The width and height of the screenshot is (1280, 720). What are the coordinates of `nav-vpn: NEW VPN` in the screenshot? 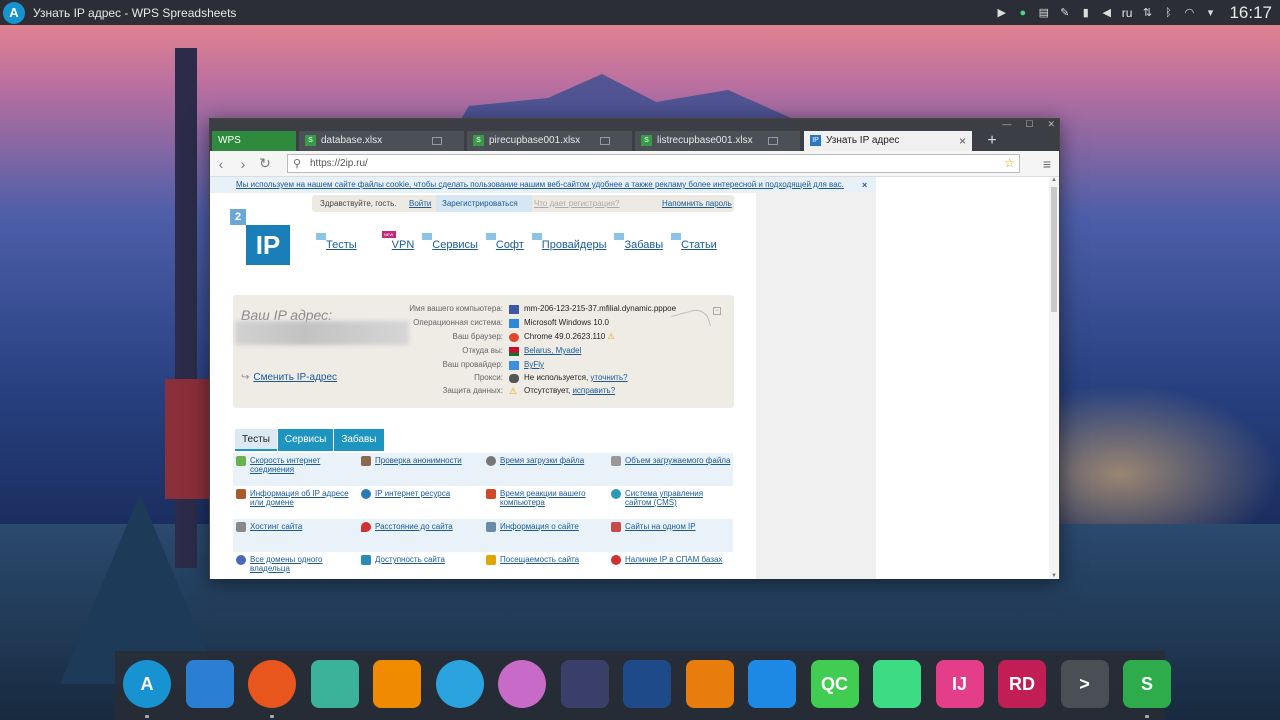 It's located at (397, 243).